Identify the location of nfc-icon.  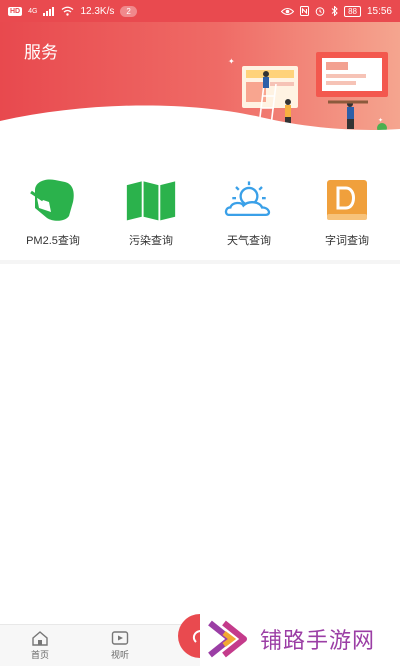
(305, 11).